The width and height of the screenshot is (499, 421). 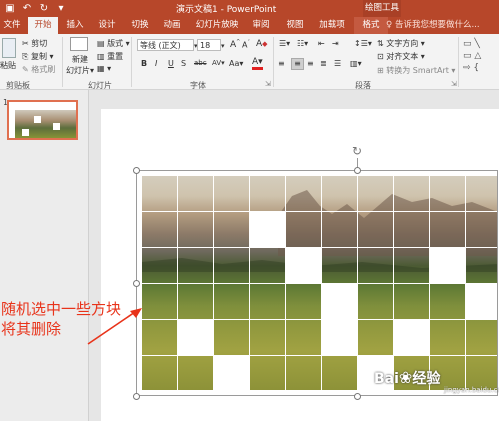 I want to click on font-size-select: 18 ▾, so click(x=211, y=45).